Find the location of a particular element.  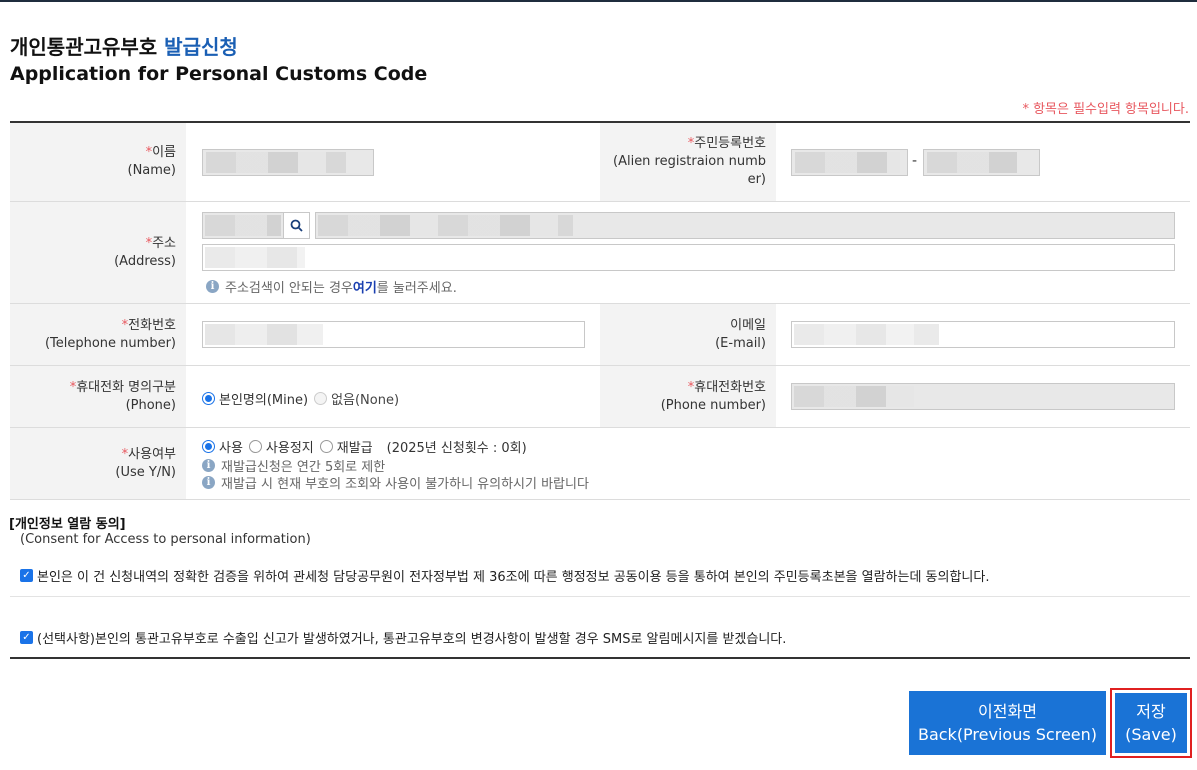

radio-none is located at coordinates (321, 398).